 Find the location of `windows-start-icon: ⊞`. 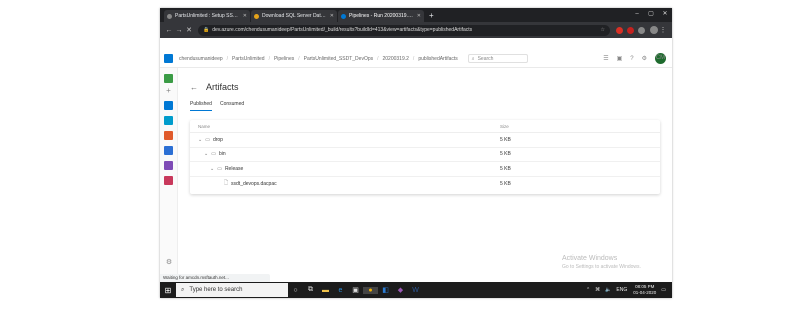

windows-start-icon: ⊞ is located at coordinates (168, 290).